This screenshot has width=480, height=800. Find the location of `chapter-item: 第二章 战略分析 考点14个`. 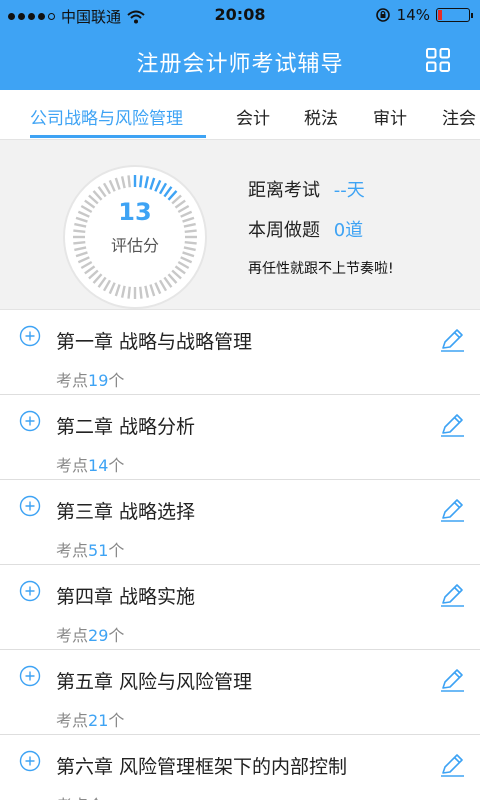

chapter-item: 第二章 战略分析 考点14个 is located at coordinates (240, 437).